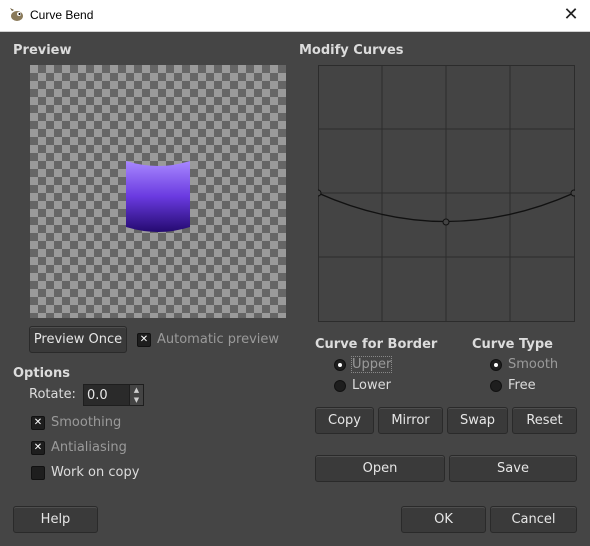  I want to click on rotate-label: Rotate:, so click(52, 394).